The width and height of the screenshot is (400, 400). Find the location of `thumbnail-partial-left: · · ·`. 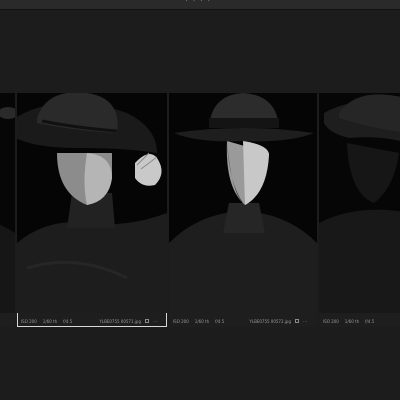

thumbnail-partial-left: · · · is located at coordinates (7, 210).